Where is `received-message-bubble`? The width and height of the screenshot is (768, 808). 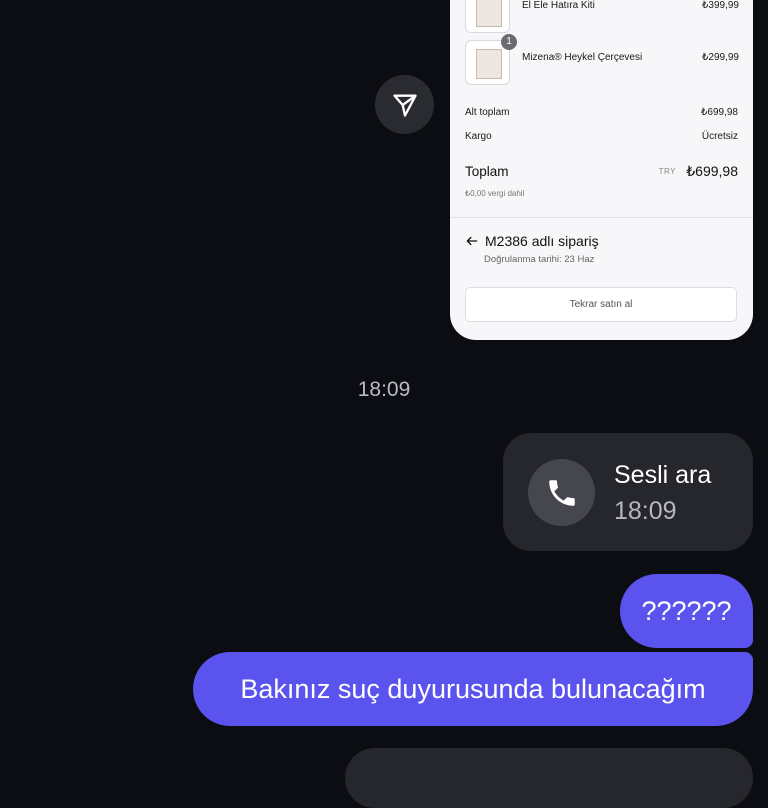 received-message-bubble is located at coordinates (549, 778).